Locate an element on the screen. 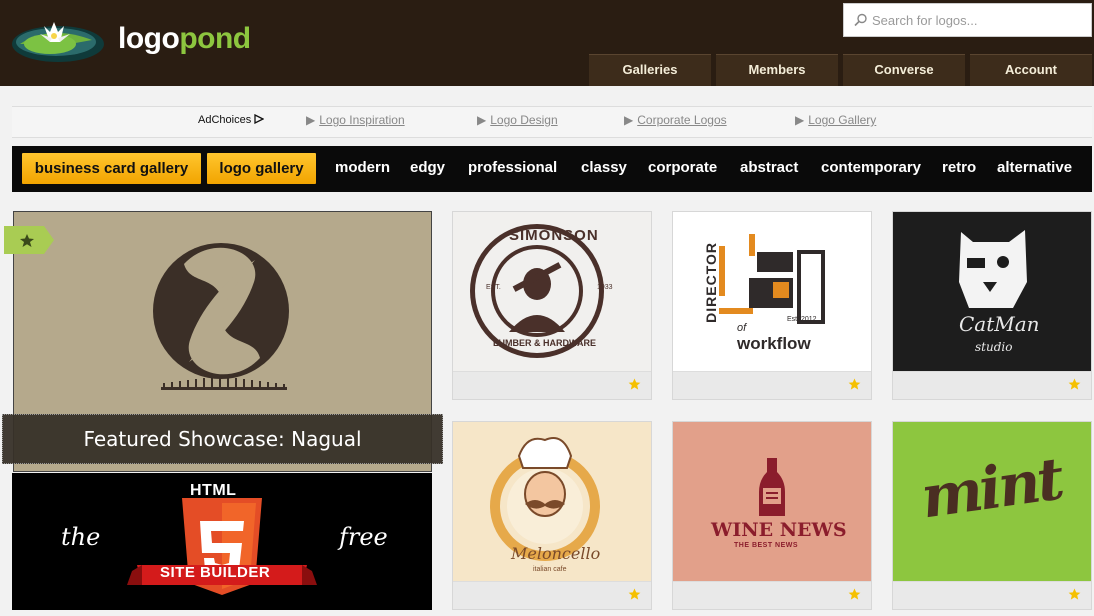 The image size is (1094, 616). search-box is located at coordinates (967, 20).